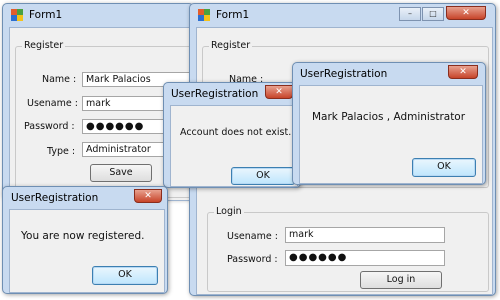  I want to click on form1-right-titlebar: Form1 – □ ✕, so click(342, 15).